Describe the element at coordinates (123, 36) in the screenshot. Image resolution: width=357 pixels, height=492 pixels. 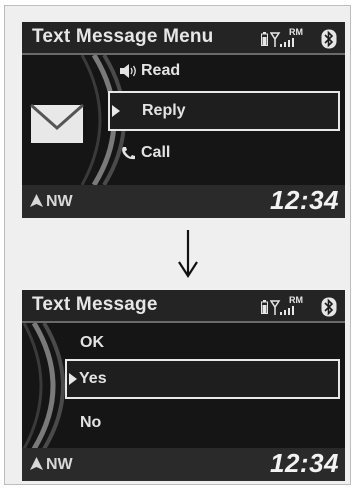
I see `screen-title: Text Message Menu` at that location.